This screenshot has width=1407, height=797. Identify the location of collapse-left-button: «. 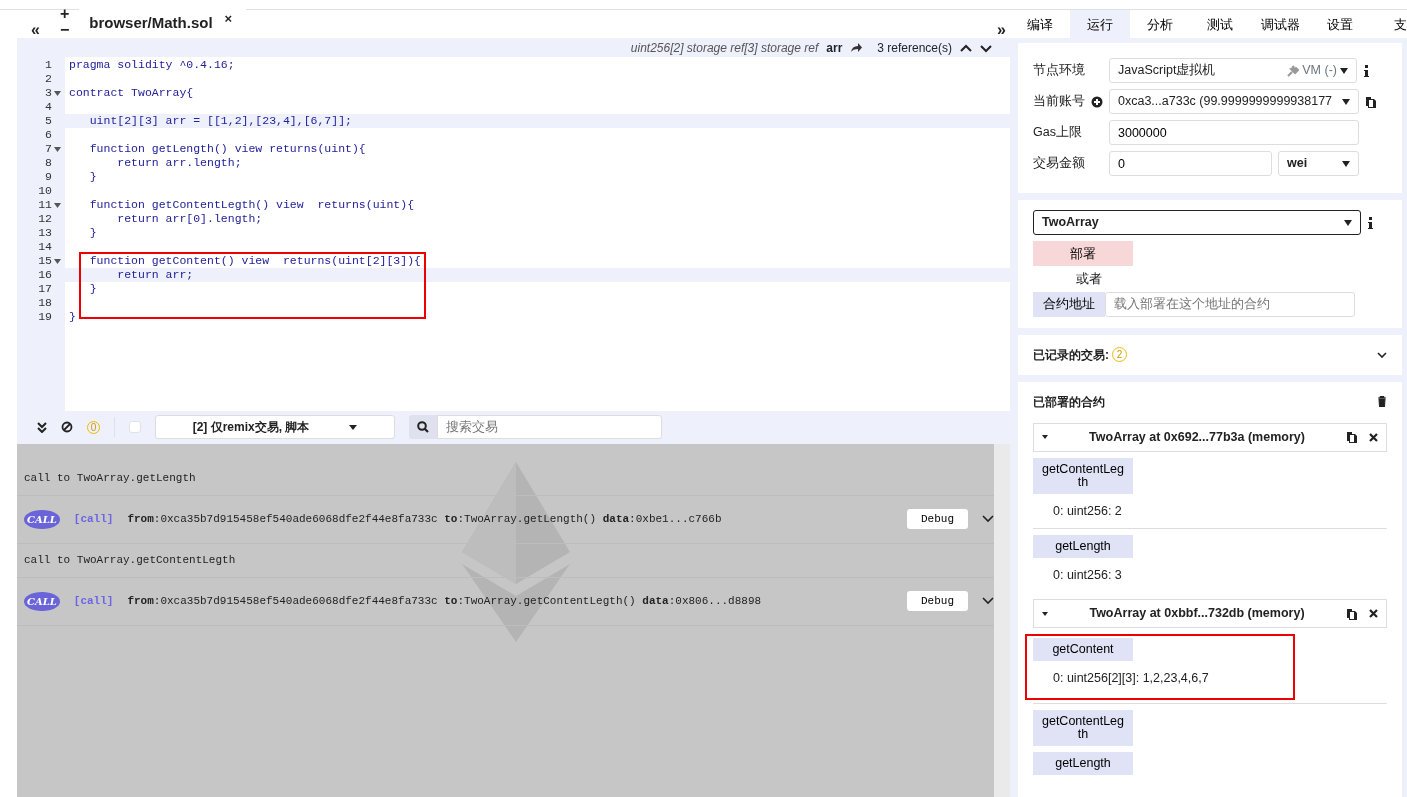
(35, 30).